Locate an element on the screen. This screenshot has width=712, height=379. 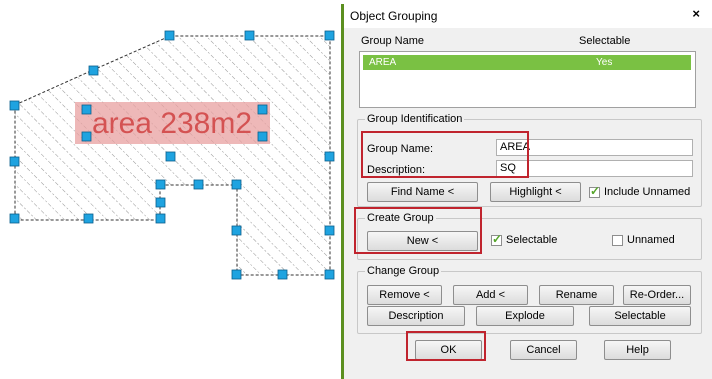
include-unnamed-label: Include Unnamed is located at coordinates (647, 192).